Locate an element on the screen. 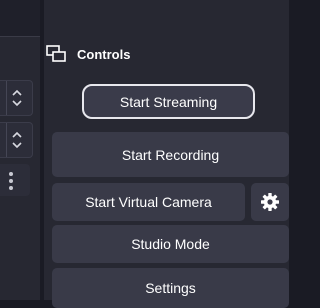  left-dock-panel is located at coordinates (20, 150).